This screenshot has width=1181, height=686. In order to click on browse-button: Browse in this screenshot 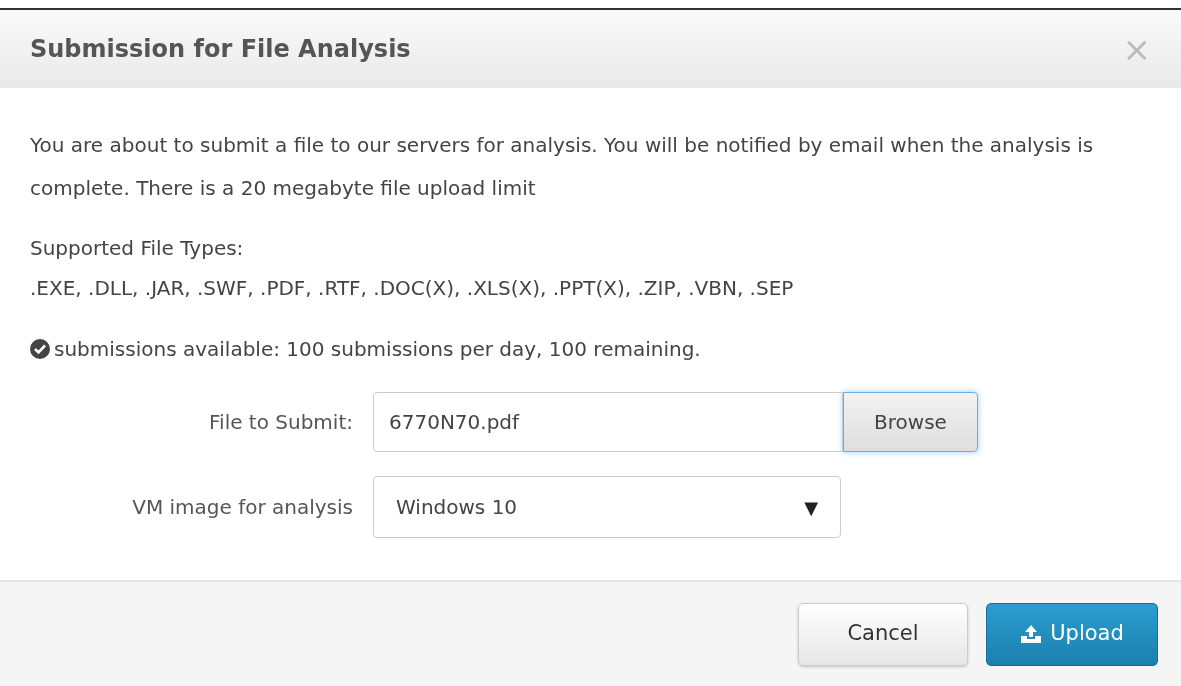, I will do `click(910, 422)`.